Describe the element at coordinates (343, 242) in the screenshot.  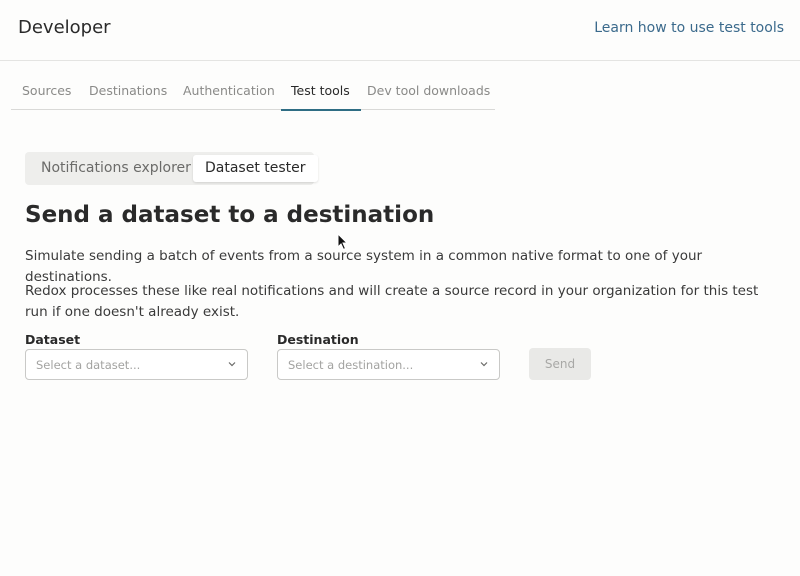
I see `mouse-cursor-icon` at that location.